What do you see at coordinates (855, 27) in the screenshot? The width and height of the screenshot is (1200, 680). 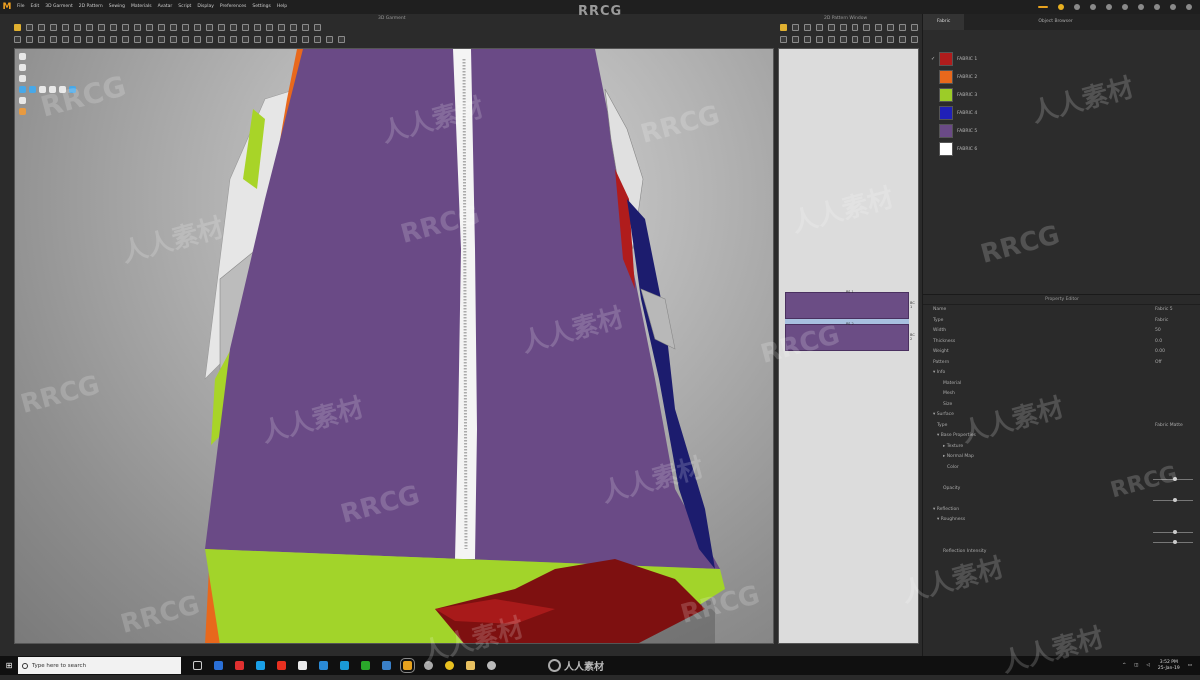 I see `2d-row1-tool-7-icon` at bounding box center [855, 27].